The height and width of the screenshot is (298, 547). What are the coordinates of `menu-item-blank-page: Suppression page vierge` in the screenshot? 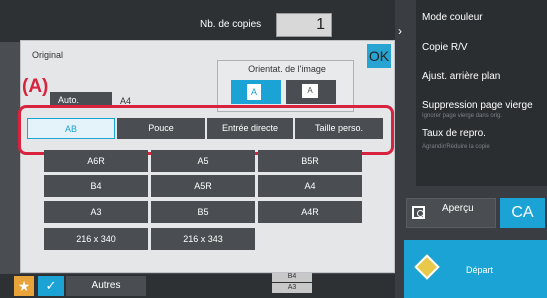 It's located at (477, 105).